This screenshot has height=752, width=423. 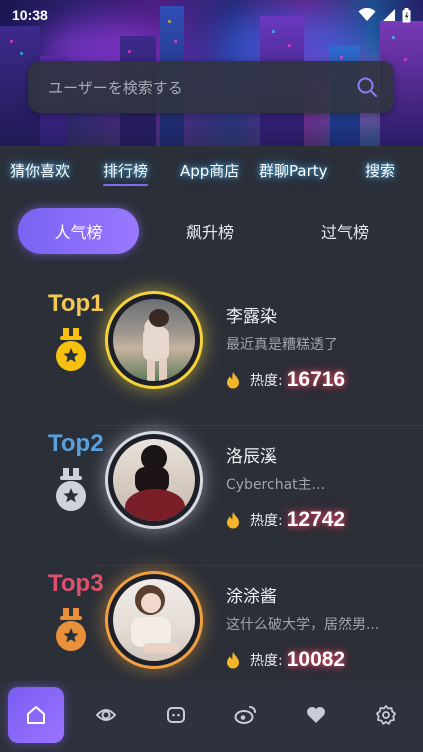 I want to click on user-bio: 最近真是糟糕透了, so click(x=282, y=345).